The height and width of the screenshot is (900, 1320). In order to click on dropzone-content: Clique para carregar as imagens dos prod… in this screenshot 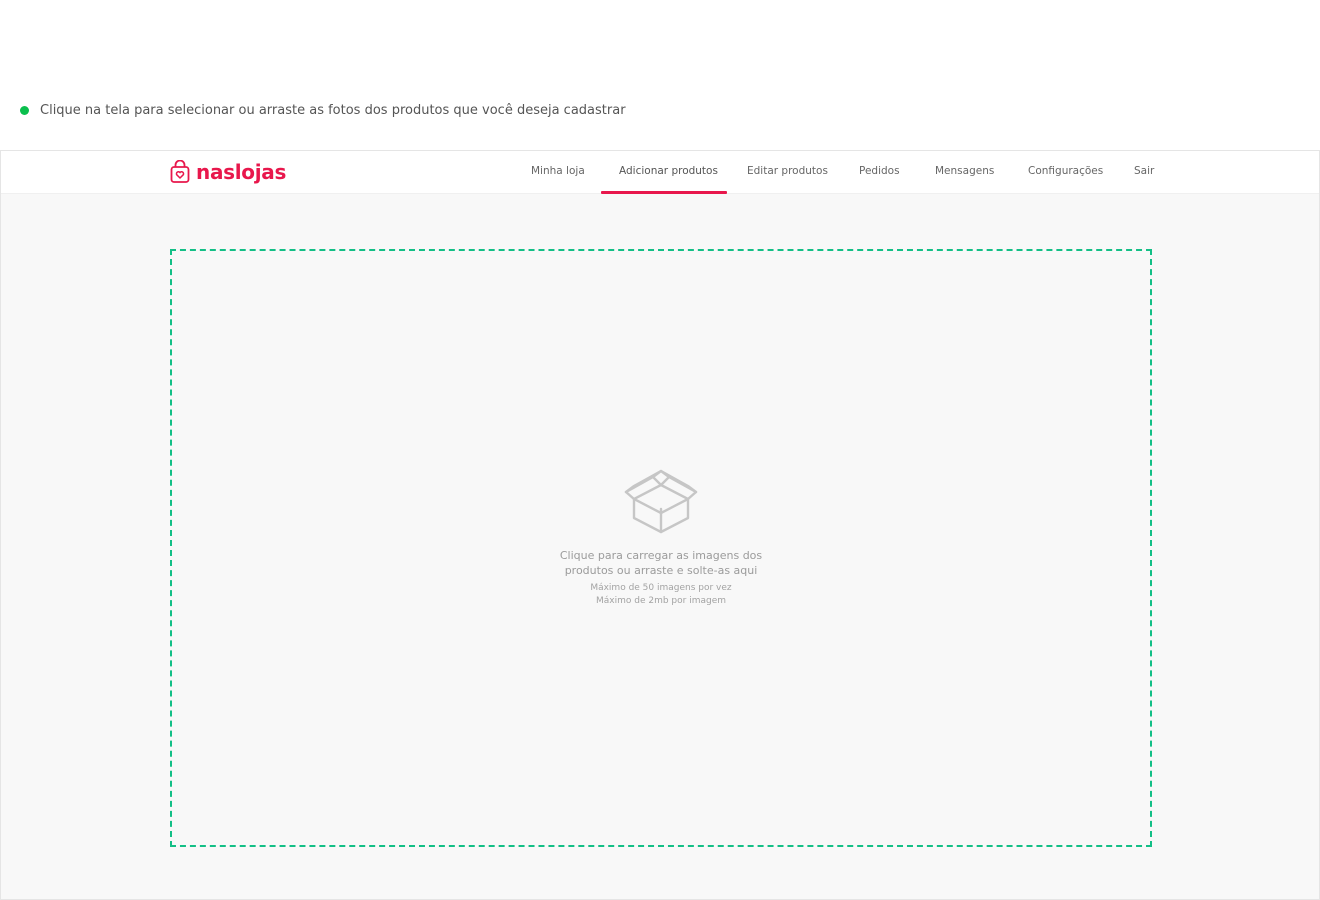, I will do `click(661, 535)`.